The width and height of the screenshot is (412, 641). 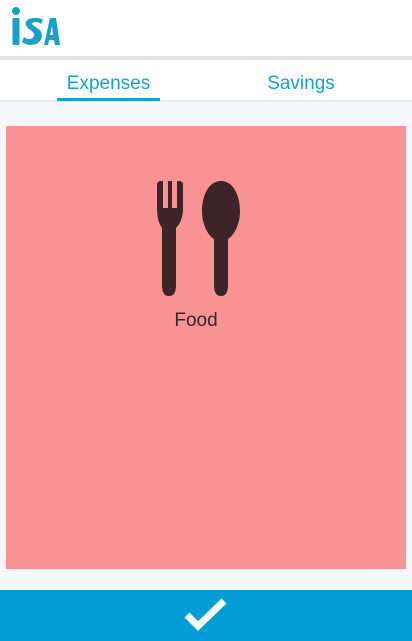 What do you see at coordinates (108, 99) in the screenshot?
I see `selected-tab-indicator` at bounding box center [108, 99].